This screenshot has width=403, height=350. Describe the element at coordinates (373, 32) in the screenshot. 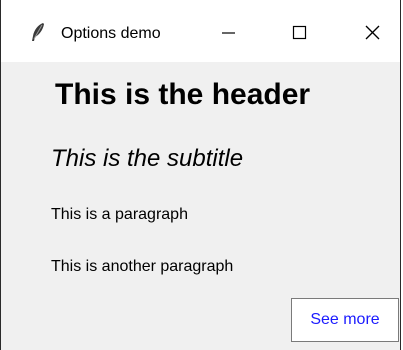

I see `close-icon` at that location.